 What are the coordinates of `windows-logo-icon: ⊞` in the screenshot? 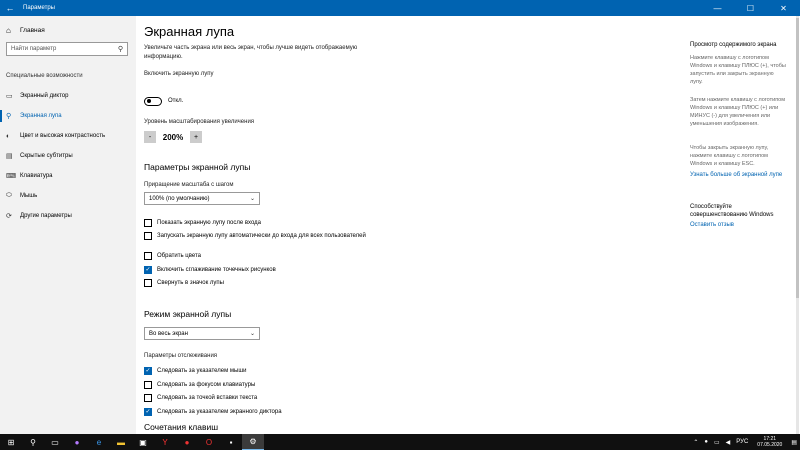 It's located at (11, 442).